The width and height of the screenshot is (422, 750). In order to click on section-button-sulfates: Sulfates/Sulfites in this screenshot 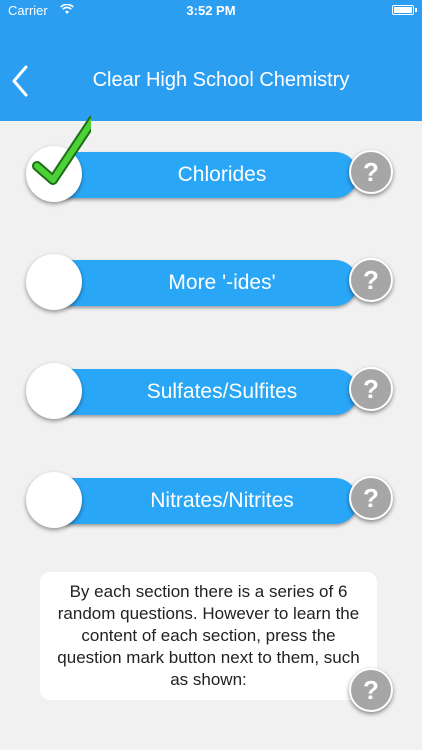, I will do `click(202, 392)`.